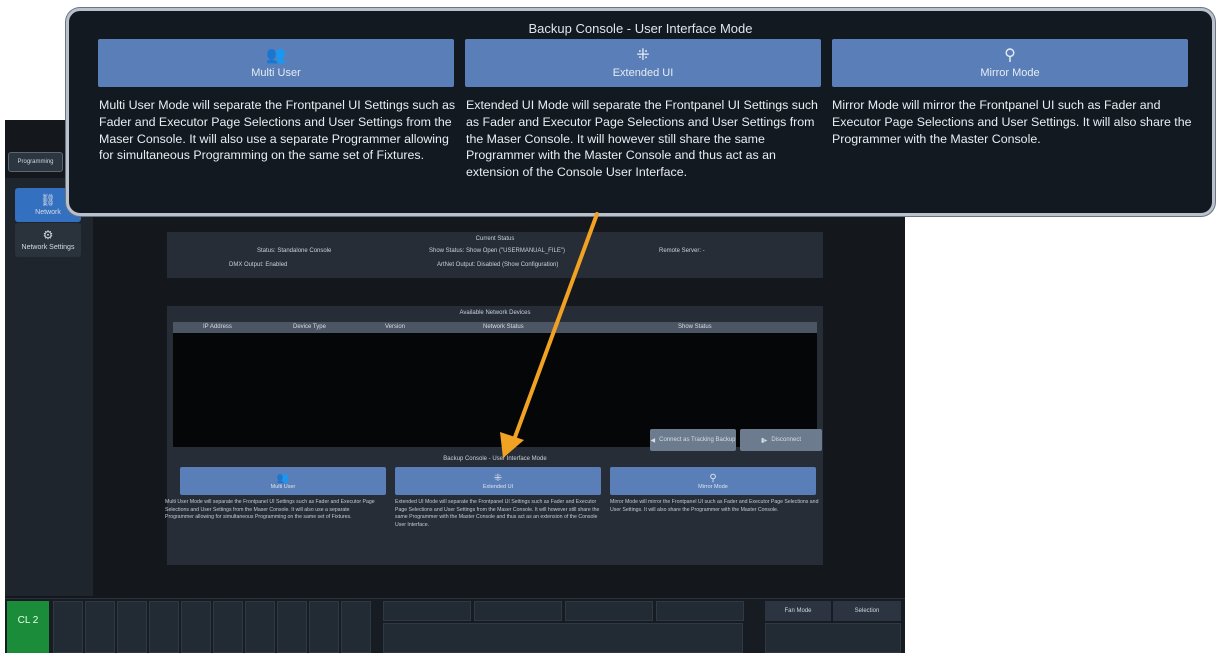 This screenshot has width=1217, height=653. Describe the element at coordinates (48, 235) in the screenshot. I see `settings-icon: ⚙` at that location.